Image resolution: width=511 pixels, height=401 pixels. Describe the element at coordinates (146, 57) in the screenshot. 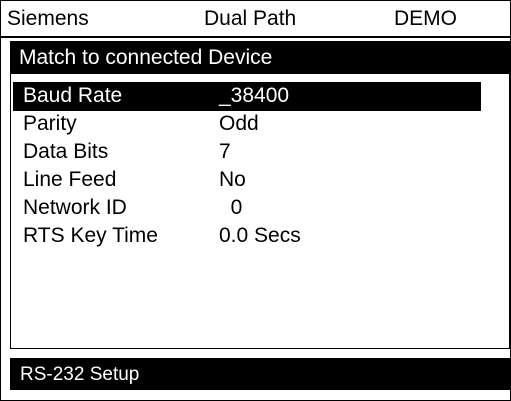

I see `panel-title: Match to connected Device` at that location.